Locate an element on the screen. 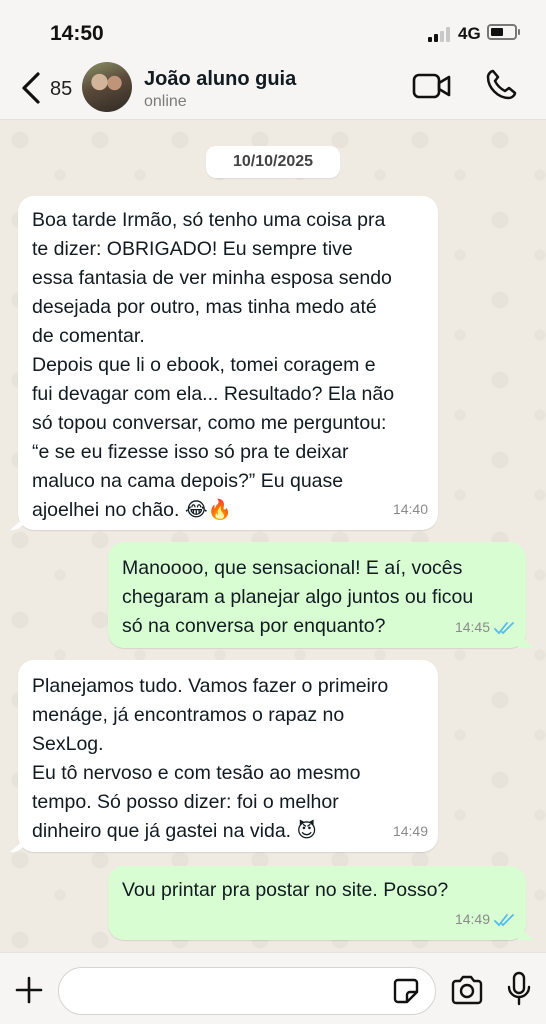 This screenshot has height=1024, width=546. plus-icon is located at coordinates (29, 990).